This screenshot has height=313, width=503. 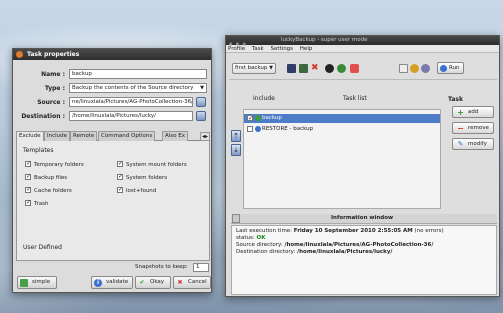 What do you see at coordinates (478, 128) in the screenshot?
I see `remove-button-label: remove` at bounding box center [478, 128].